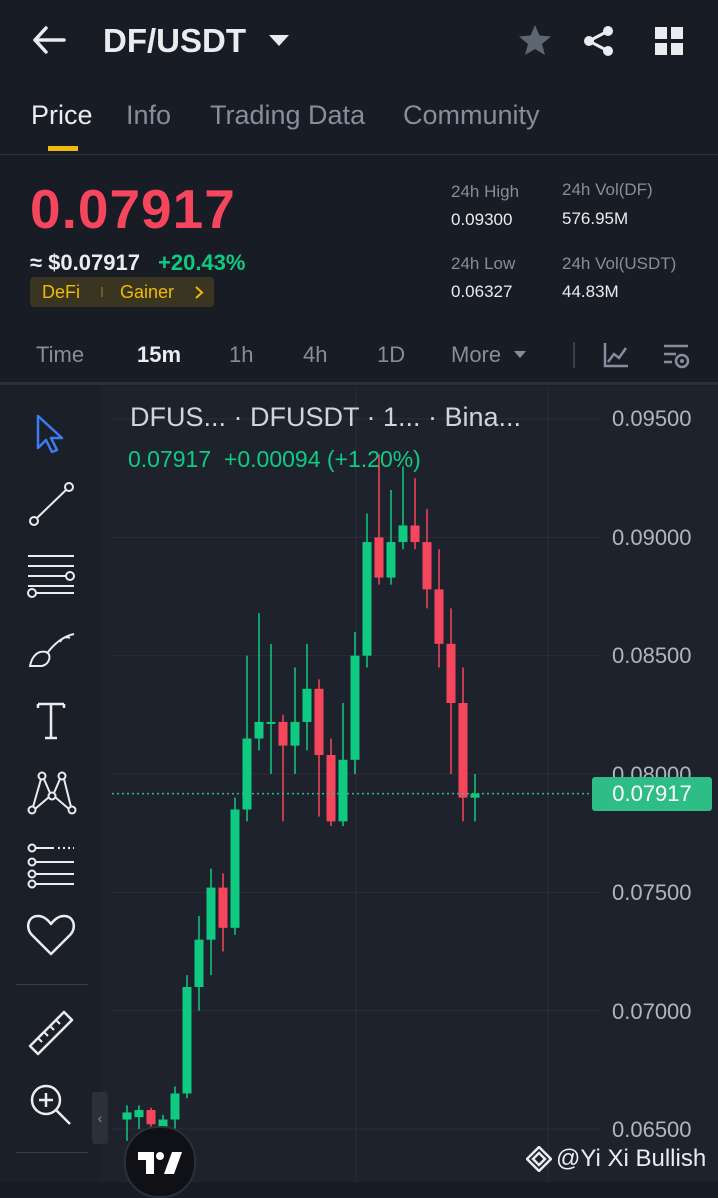 This screenshot has width=718, height=1198. What do you see at coordinates (274, 459) in the screenshot?
I see `ohlc-readout: 0.07917 +0.00094 (+1.20%)` at bounding box center [274, 459].